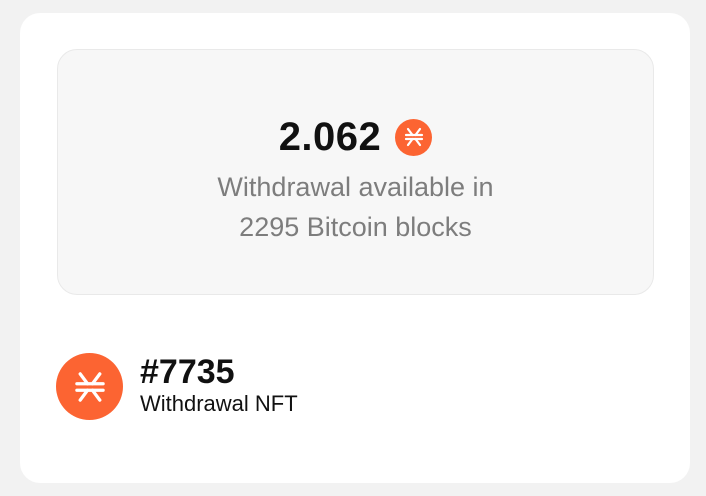 The width and height of the screenshot is (706, 496). Describe the element at coordinates (187, 372) in the screenshot. I see `nft-id: #7735` at that location.